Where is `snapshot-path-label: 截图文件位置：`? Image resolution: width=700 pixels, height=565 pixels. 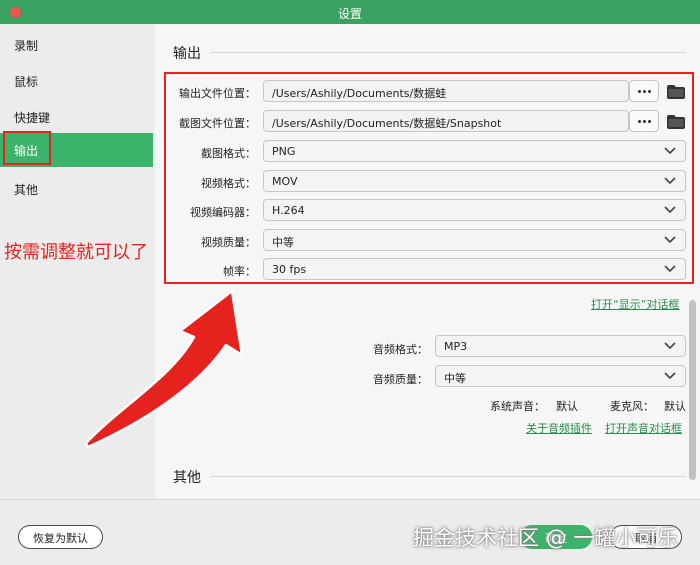 snapshot-path-label: 截图文件位置： is located at coordinates (217, 123).